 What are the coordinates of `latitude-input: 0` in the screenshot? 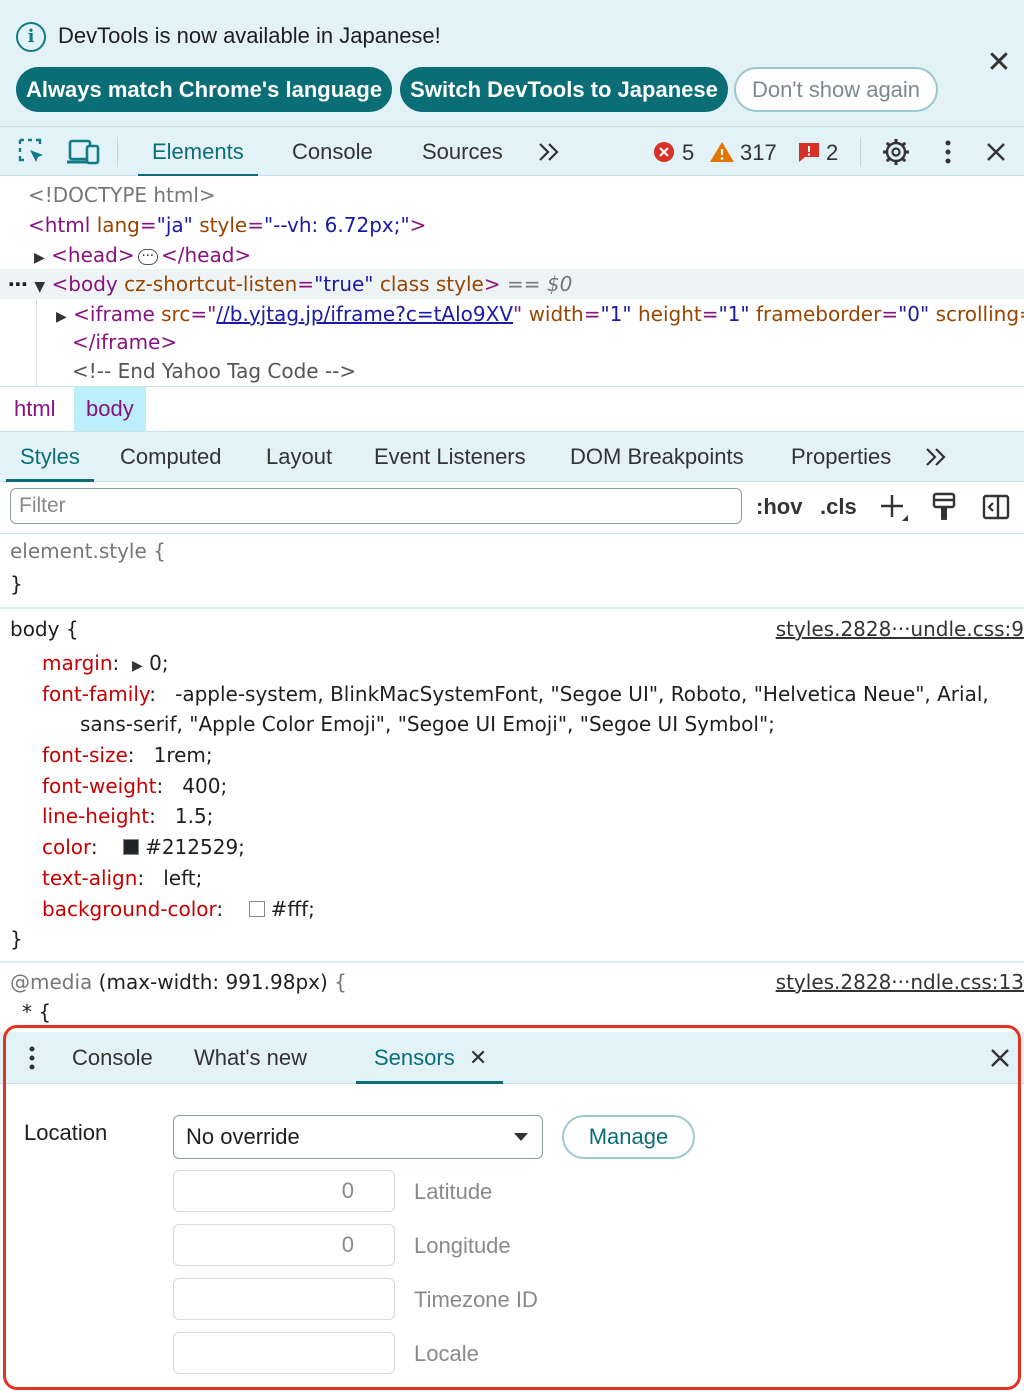 It's located at (284, 1191).